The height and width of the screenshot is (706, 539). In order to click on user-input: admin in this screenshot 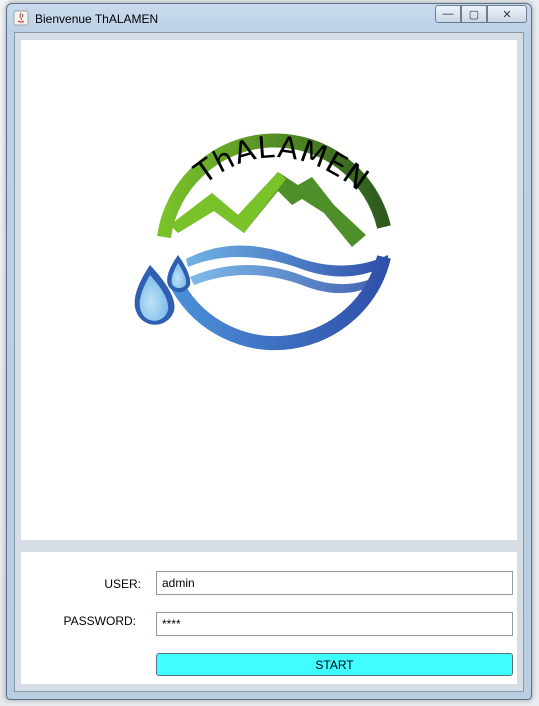, I will do `click(334, 583)`.